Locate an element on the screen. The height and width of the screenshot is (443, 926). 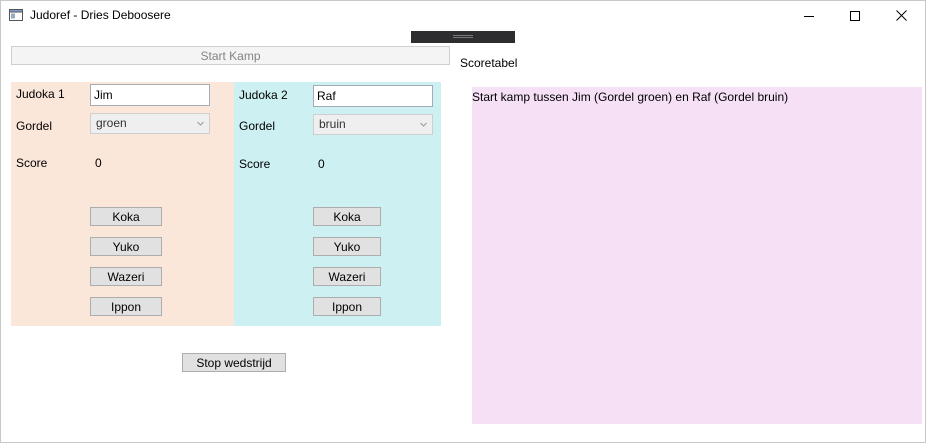
judoka1-belt-value: groen is located at coordinates (111, 123).